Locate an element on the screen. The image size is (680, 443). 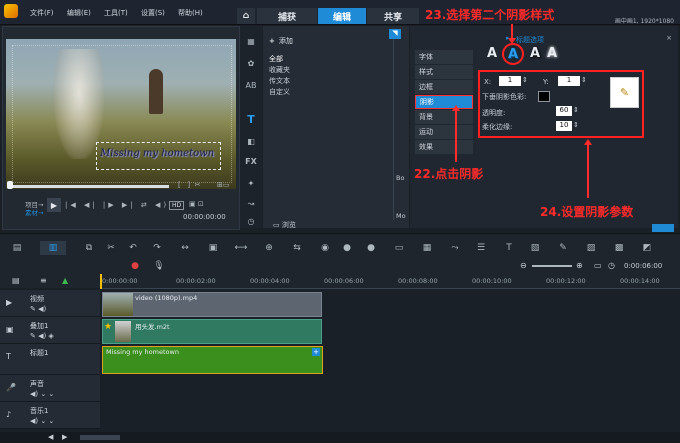
grid-icon: ▦ is located at coordinates (427, 248).